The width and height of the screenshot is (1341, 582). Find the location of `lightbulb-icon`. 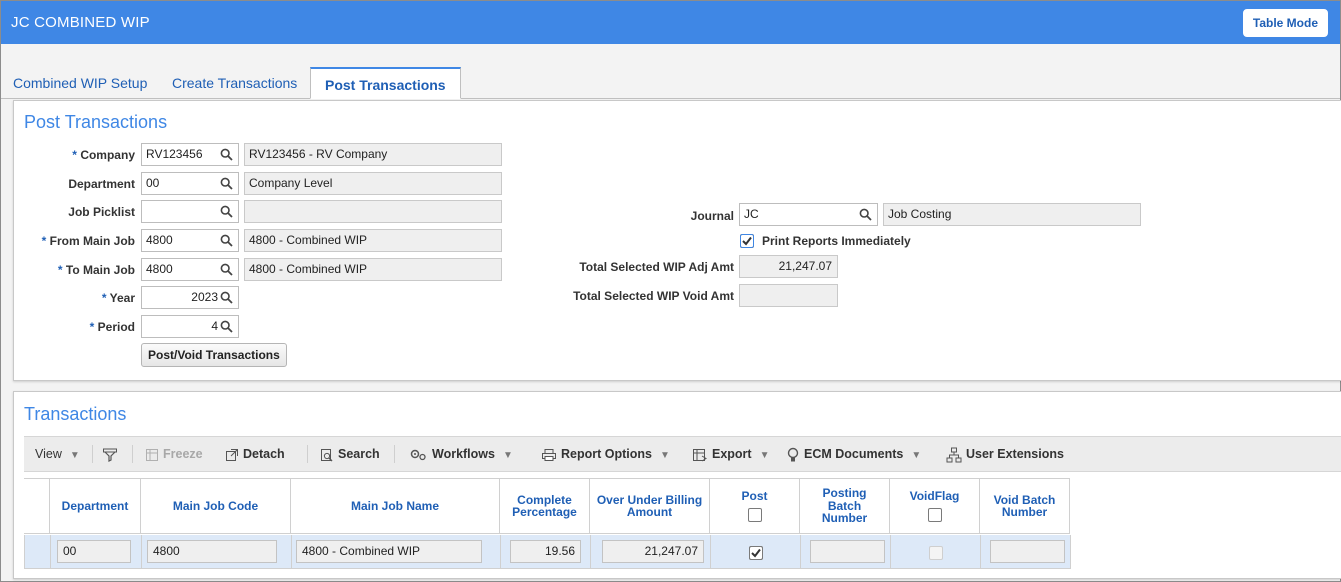

lightbulb-icon is located at coordinates (793, 454).